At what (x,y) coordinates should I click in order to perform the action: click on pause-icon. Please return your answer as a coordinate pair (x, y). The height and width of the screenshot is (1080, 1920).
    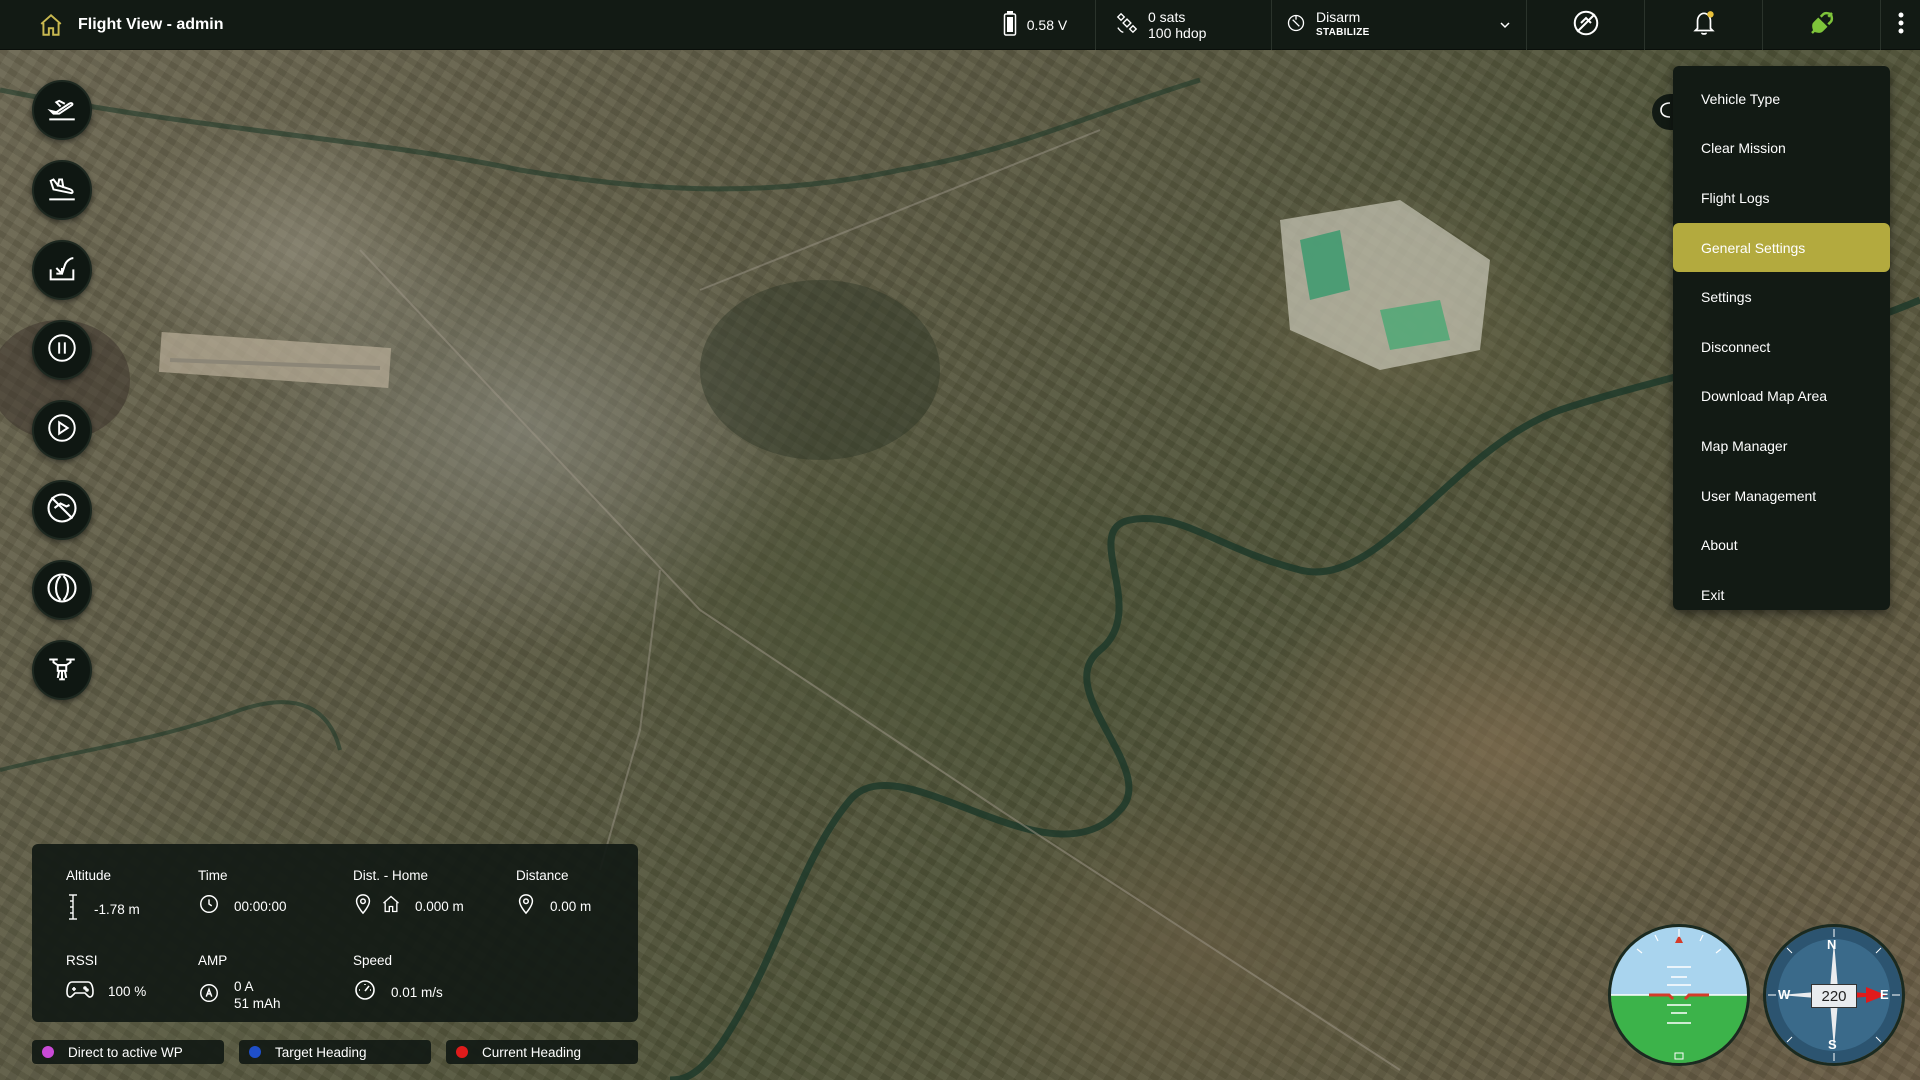
    Looking at the image, I should click on (62, 350).